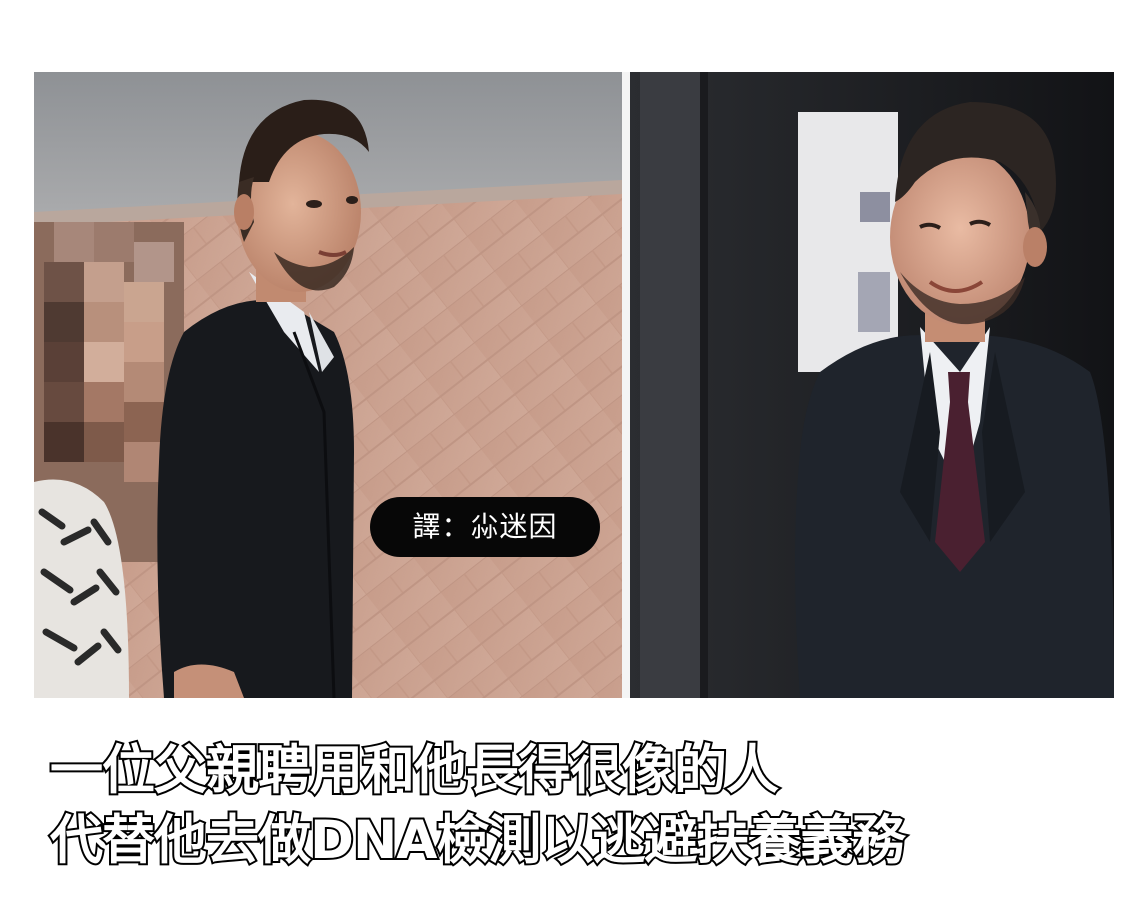  I want to click on wall-sign, so click(848, 242).